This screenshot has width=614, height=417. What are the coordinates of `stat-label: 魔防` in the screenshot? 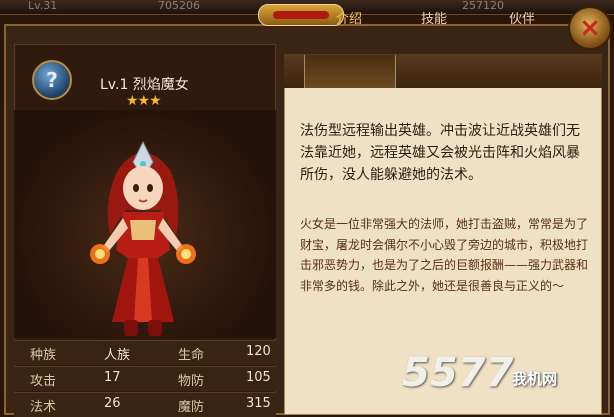 It's located at (191, 407).